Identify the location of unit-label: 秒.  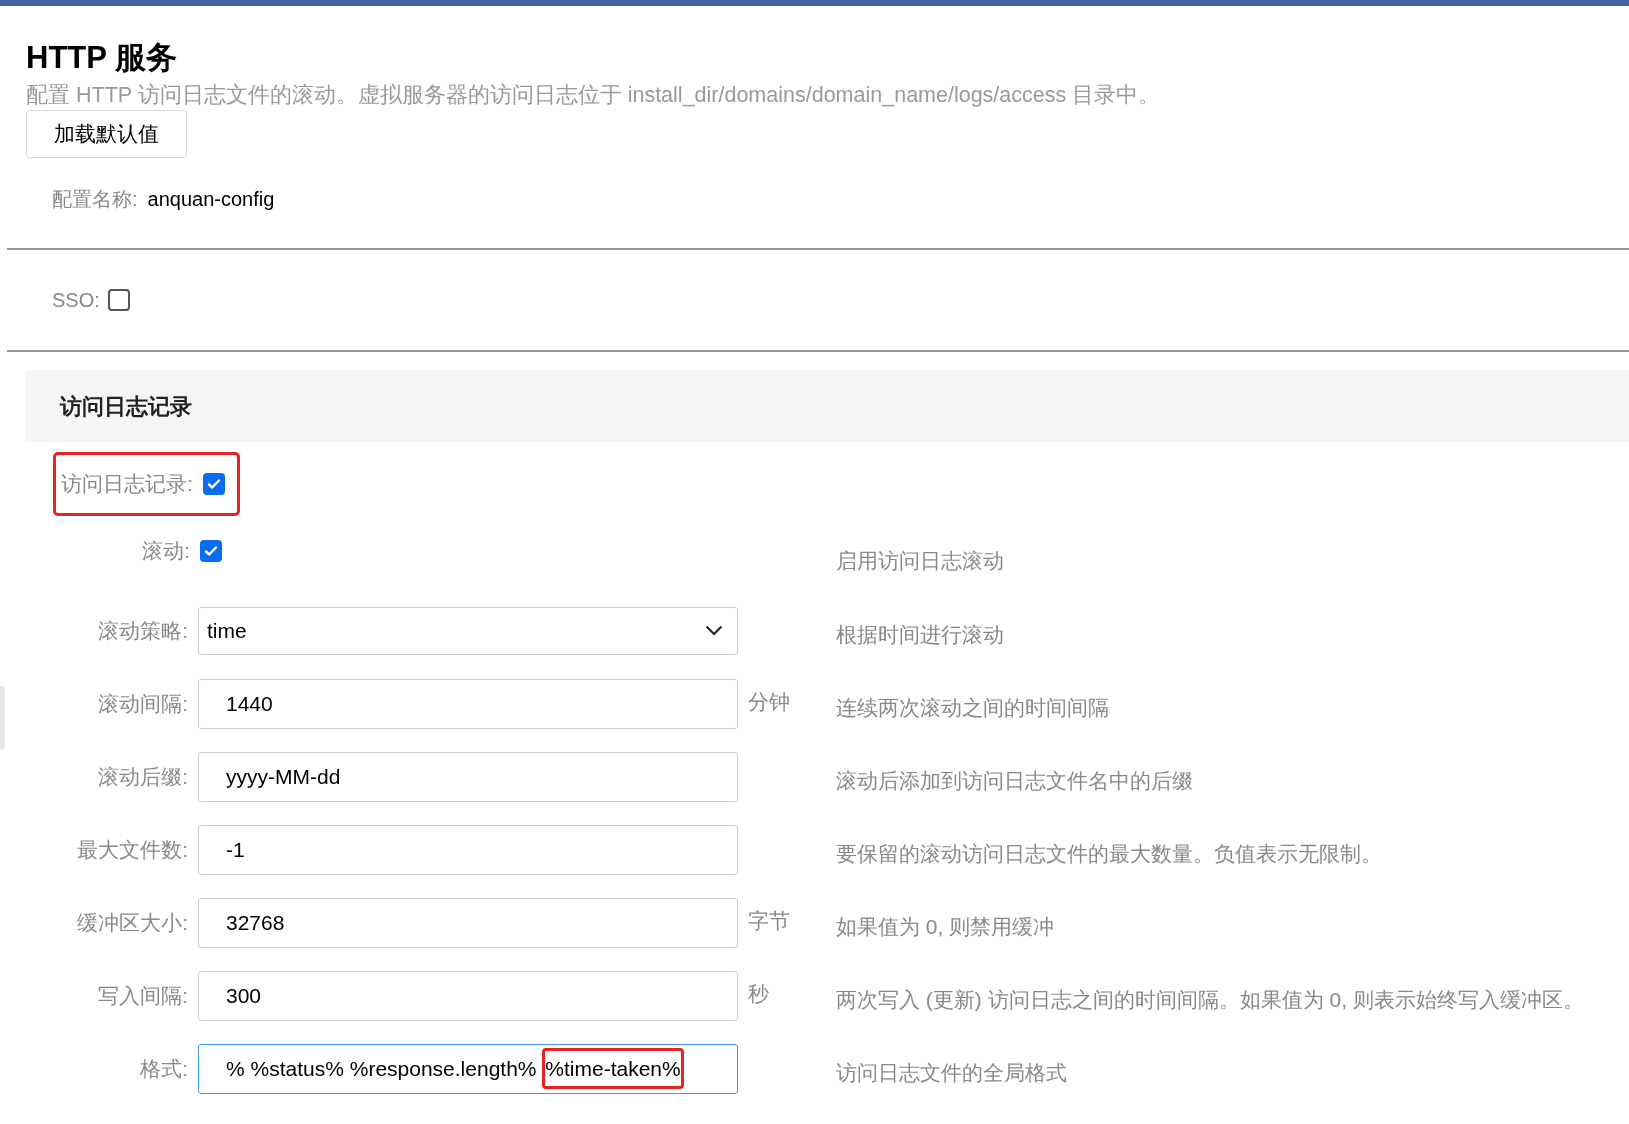
(758, 993).